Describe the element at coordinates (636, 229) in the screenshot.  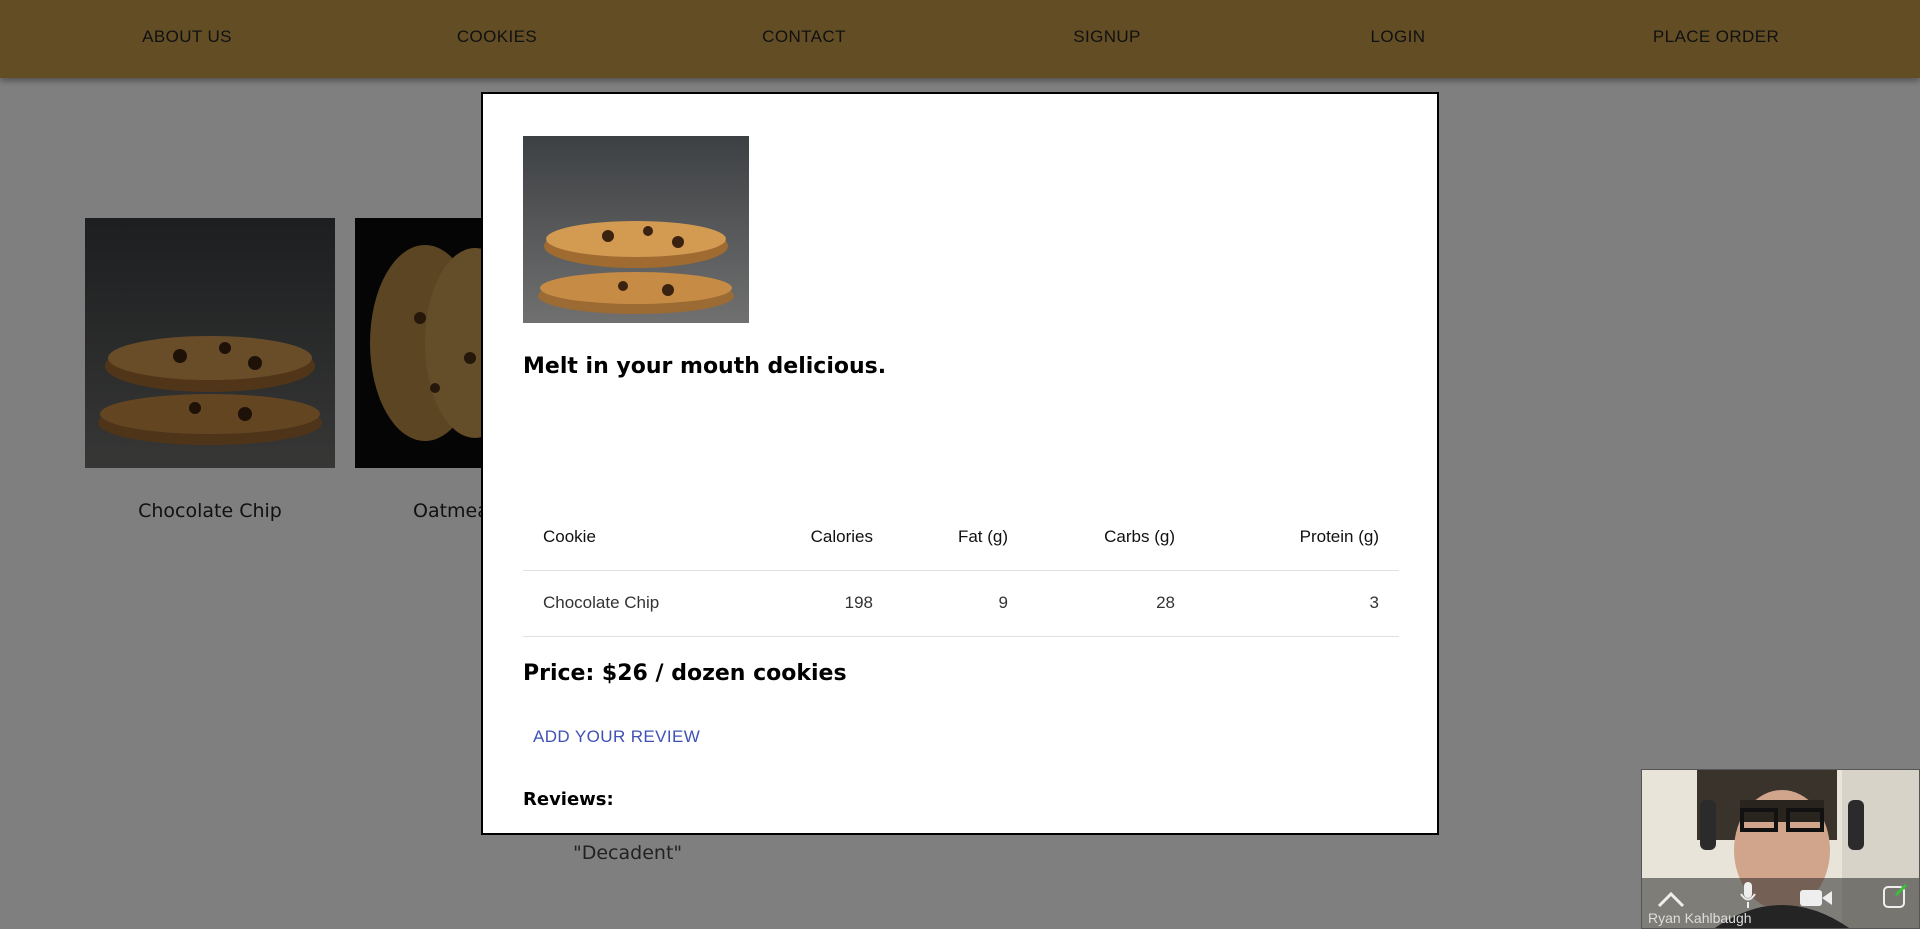
I see `cookie-detail-image` at that location.